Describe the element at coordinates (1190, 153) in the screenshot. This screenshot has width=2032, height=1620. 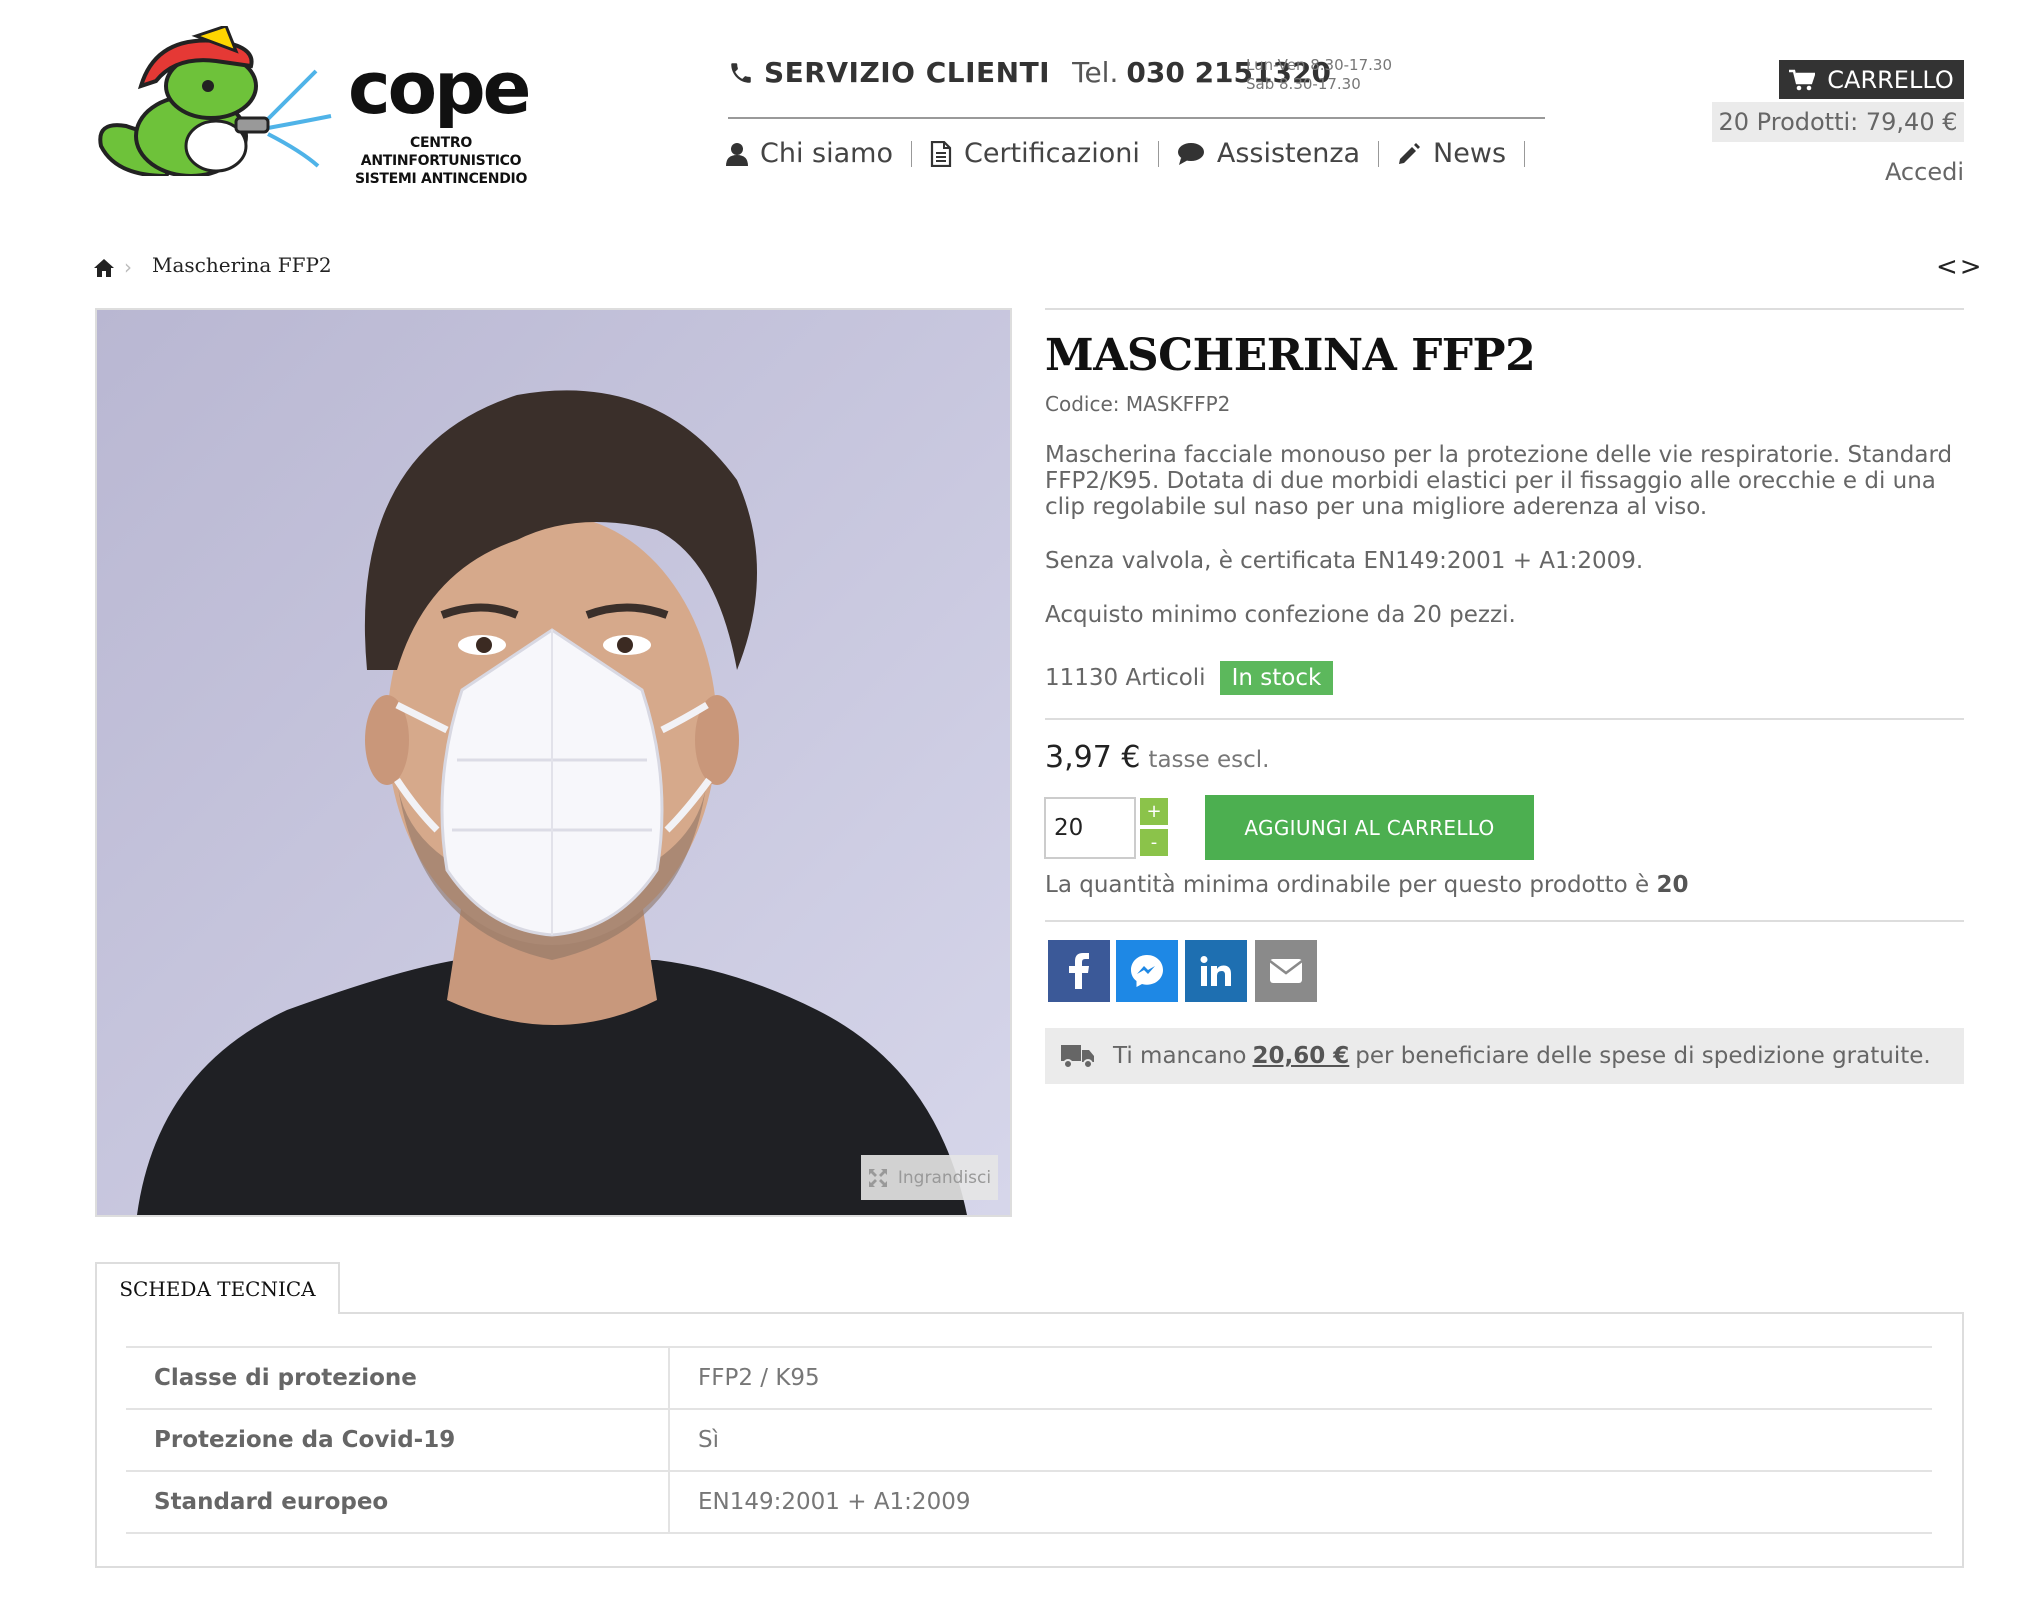
I see `chat-icon` at that location.